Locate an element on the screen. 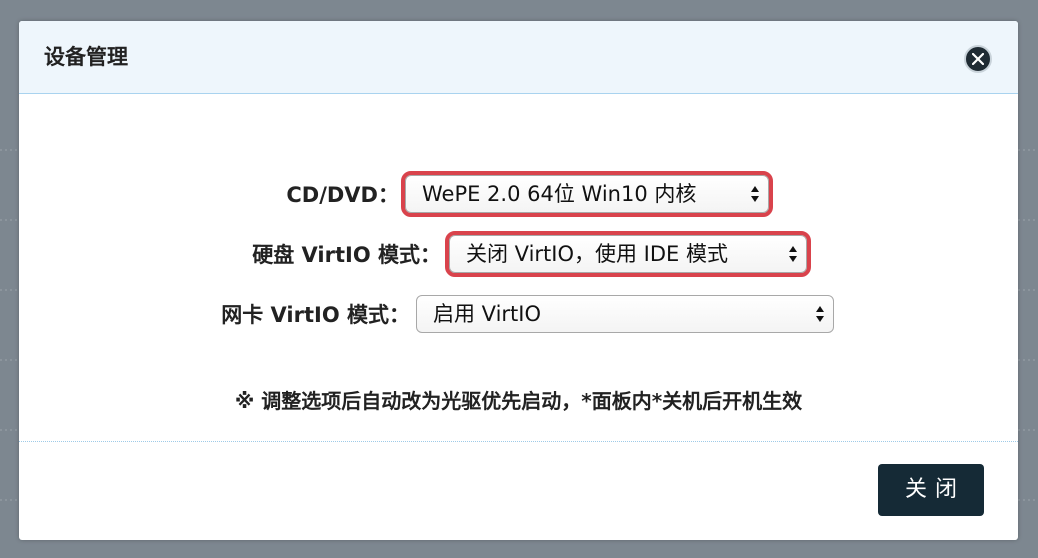 The width and height of the screenshot is (1038, 558). close-icon is located at coordinates (978, 59).